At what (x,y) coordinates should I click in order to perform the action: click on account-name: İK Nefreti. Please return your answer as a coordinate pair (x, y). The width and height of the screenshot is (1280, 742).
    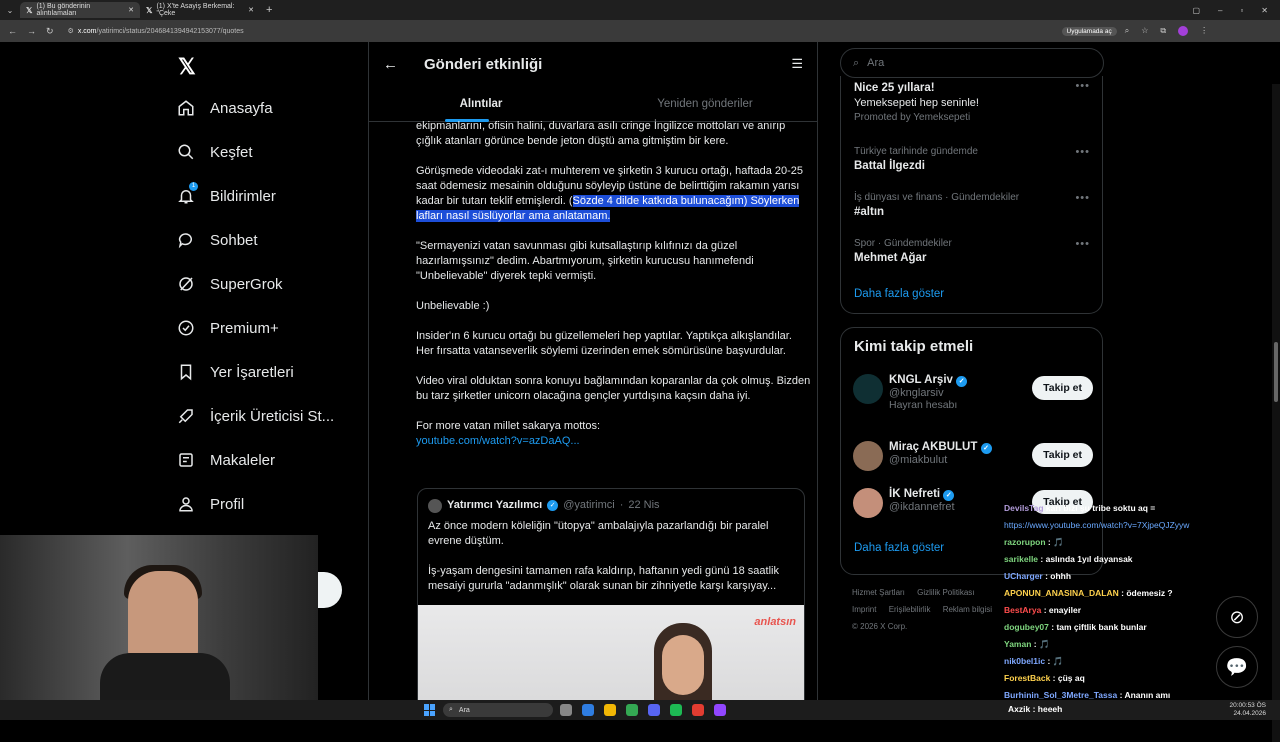
    Looking at the image, I should click on (915, 494).